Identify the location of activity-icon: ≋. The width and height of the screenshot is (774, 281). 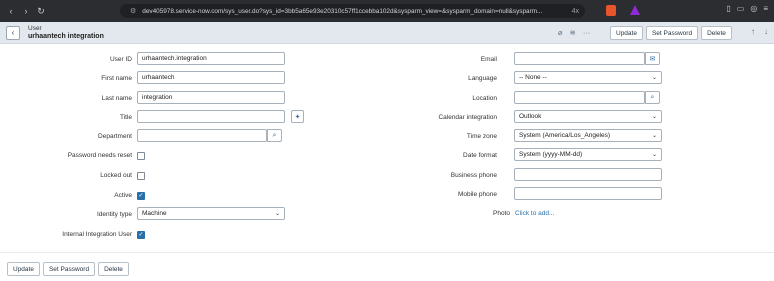
(573, 32).